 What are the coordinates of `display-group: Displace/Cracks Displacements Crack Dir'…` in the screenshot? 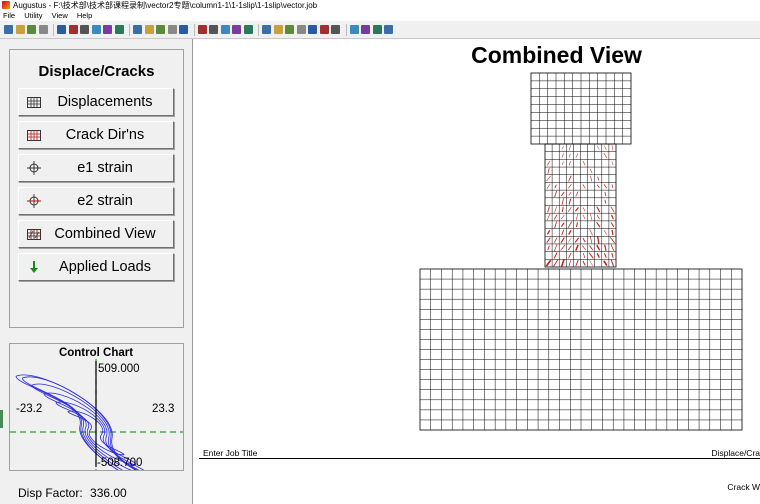 It's located at (96, 188).